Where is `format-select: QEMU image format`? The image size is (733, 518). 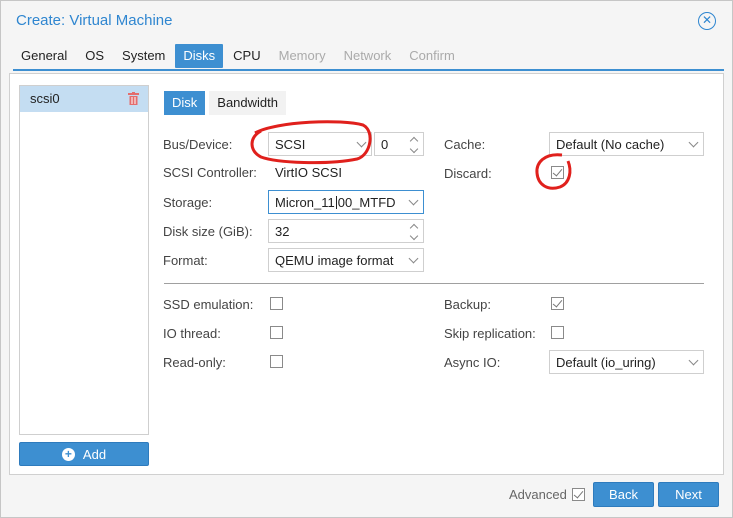 format-select: QEMU image format is located at coordinates (346, 260).